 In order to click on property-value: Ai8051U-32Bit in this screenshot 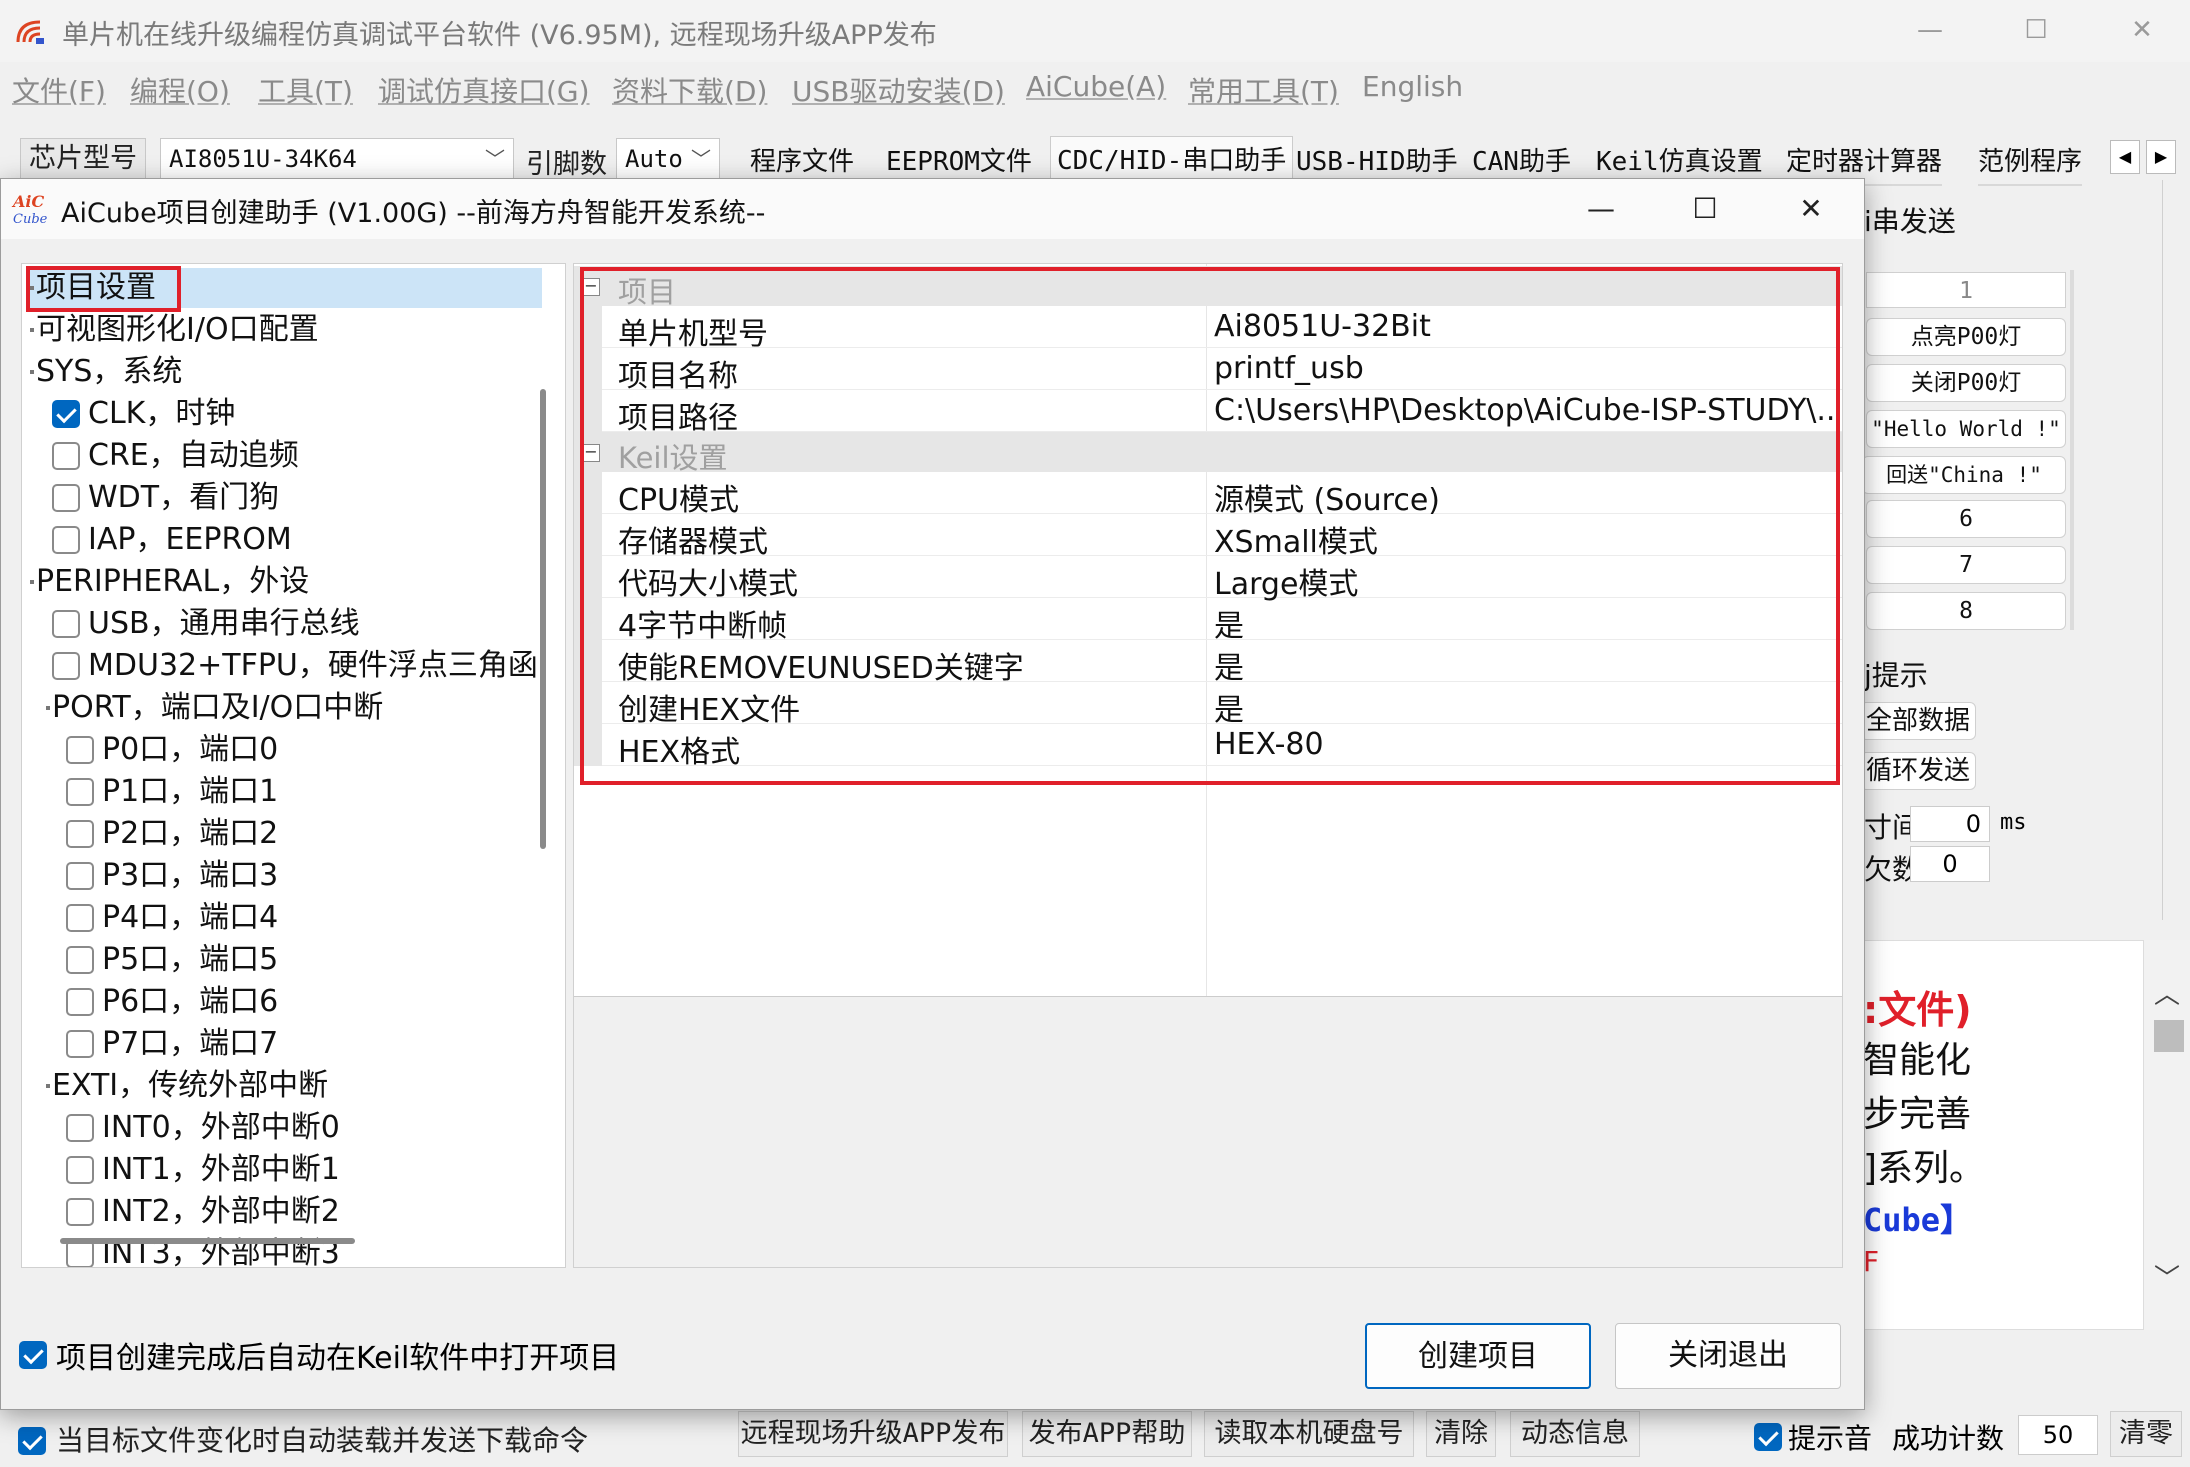, I will do `click(1525, 326)`.